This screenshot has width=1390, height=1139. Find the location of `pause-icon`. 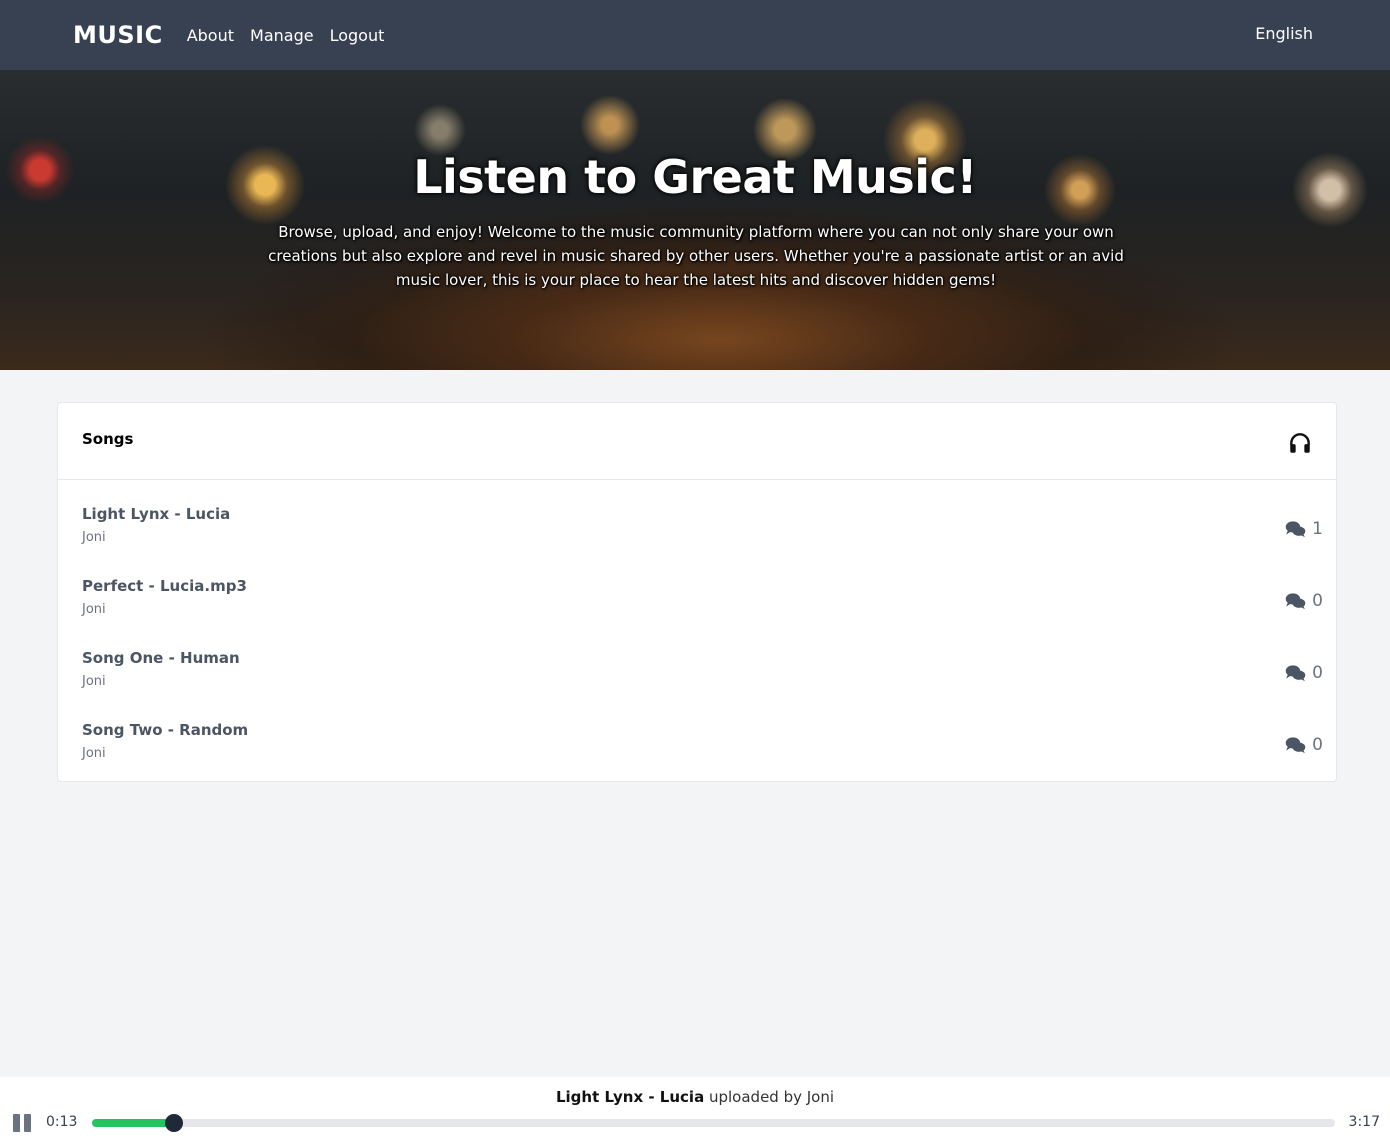

pause-icon is located at coordinates (22, 1123).